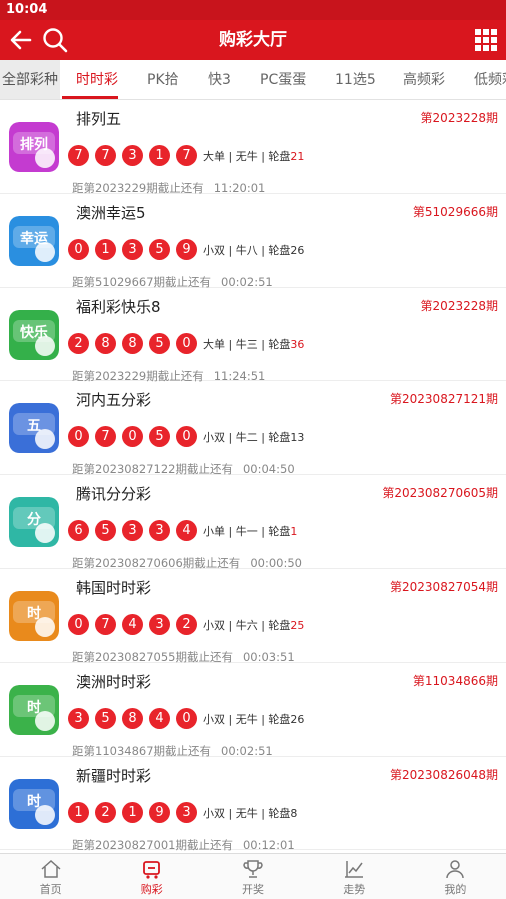 The height and width of the screenshot is (899, 506). I want to click on svg-text: 分, so click(34, 520).